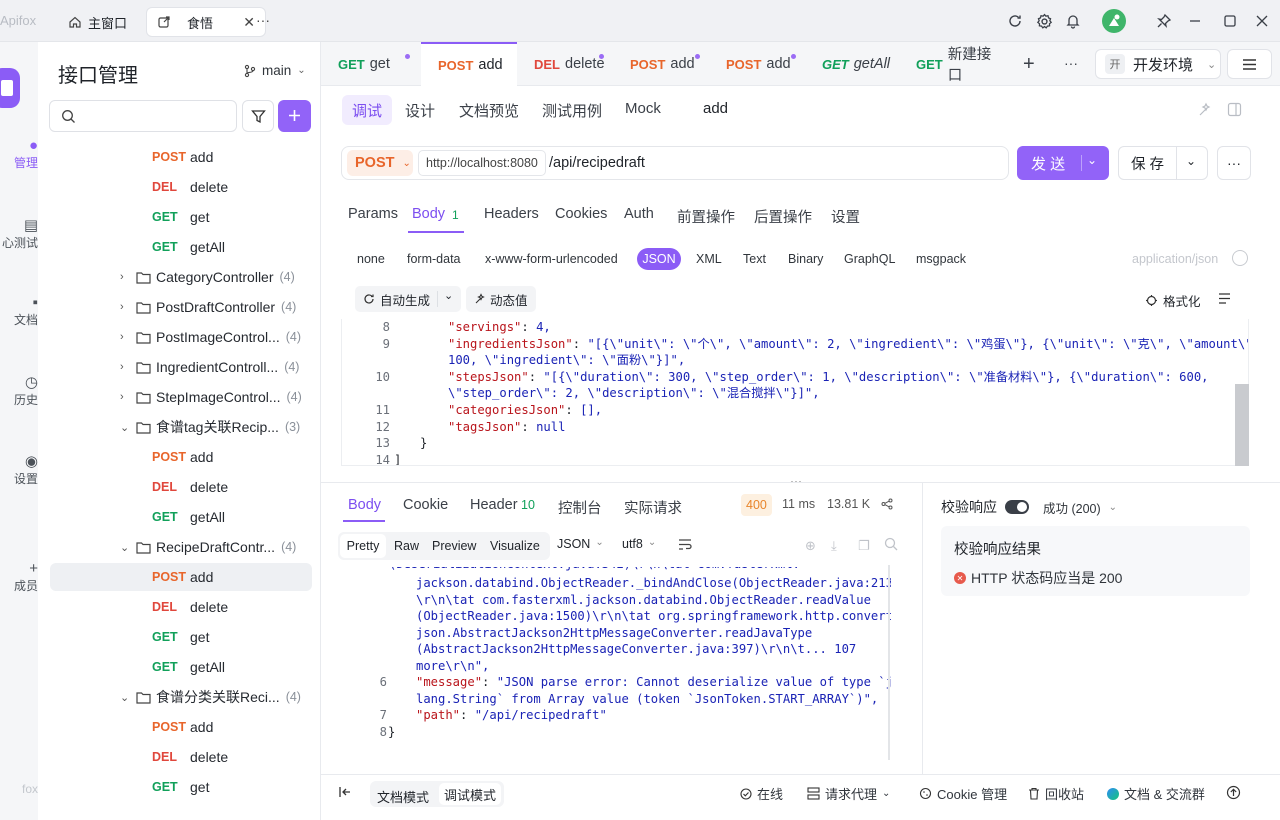 Image resolution: width=1280 pixels, height=820 pixels. Describe the element at coordinates (156, 116) in the screenshot. I see `search-input` at that location.